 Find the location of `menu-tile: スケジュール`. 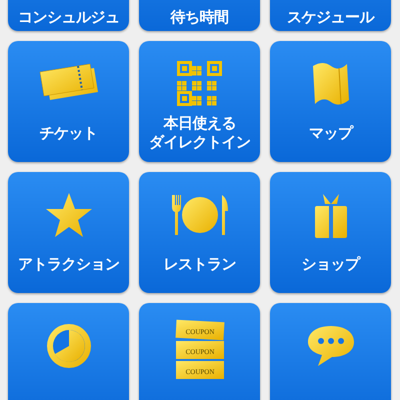

menu-tile: スケジュール is located at coordinates (330, 15).